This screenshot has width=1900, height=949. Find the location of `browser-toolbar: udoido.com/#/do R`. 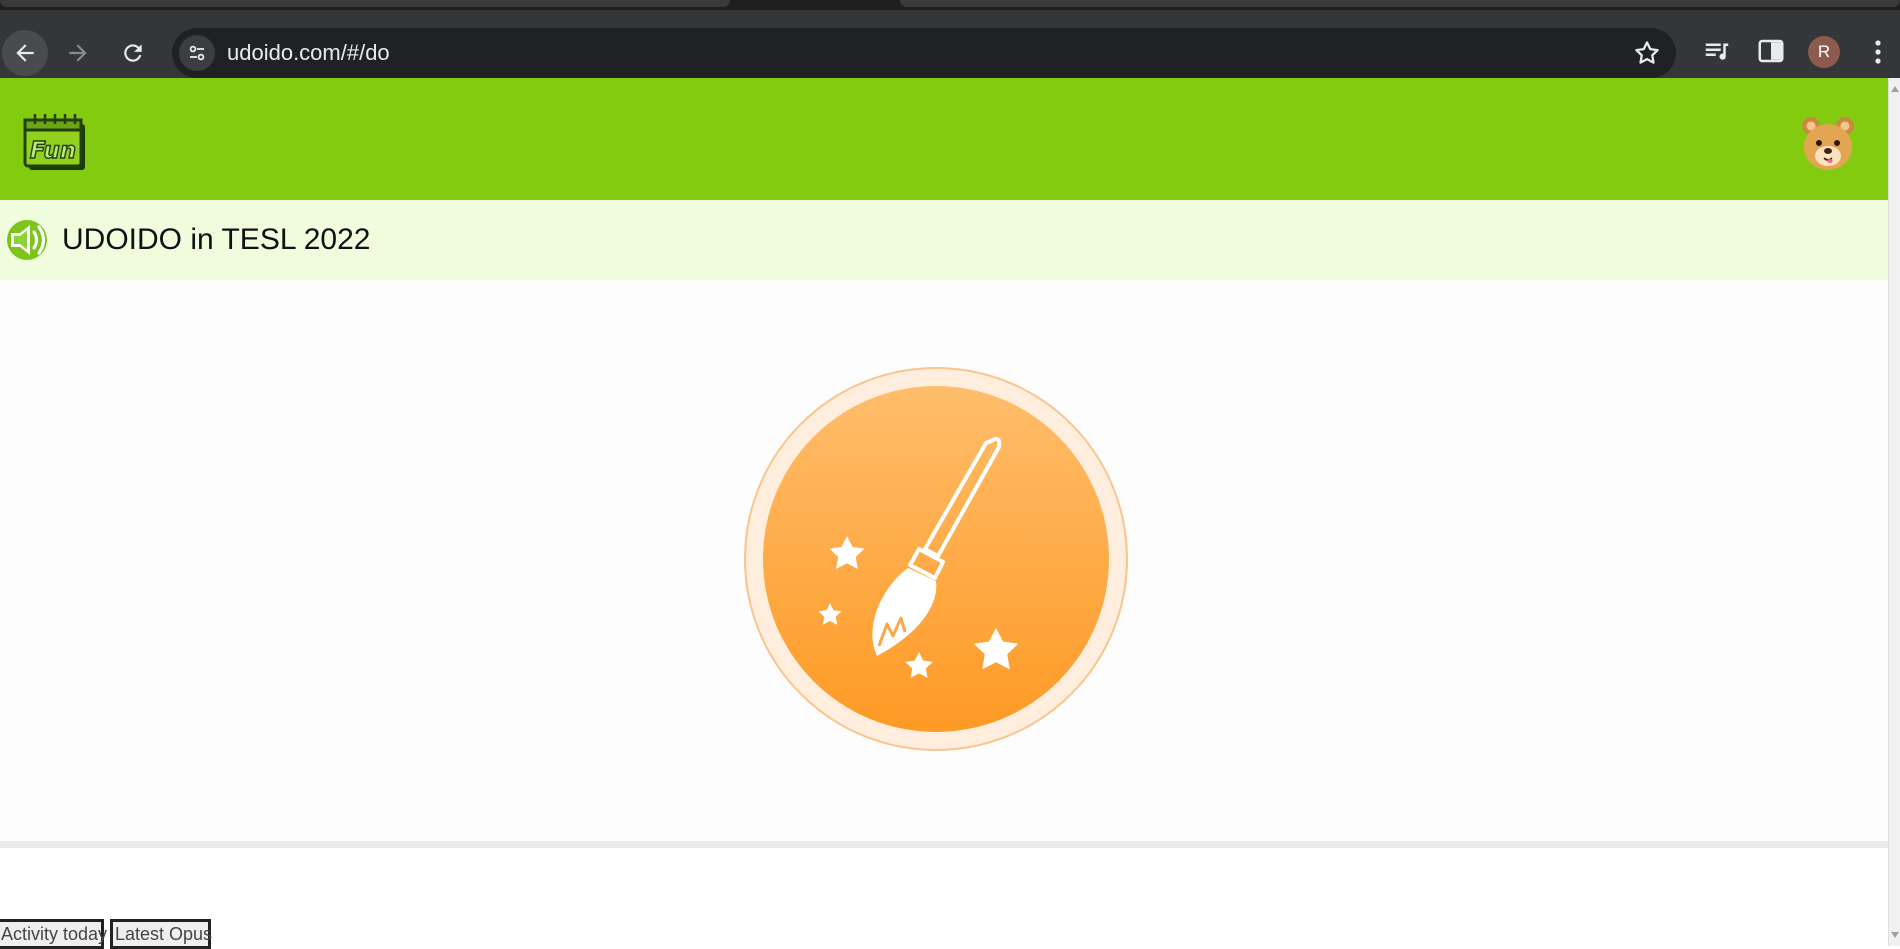

browser-toolbar: udoido.com/#/do R is located at coordinates (950, 44).